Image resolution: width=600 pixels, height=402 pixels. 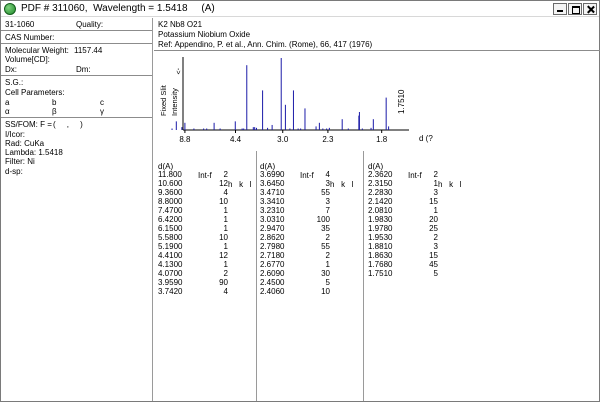 What do you see at coordinates (272, 264) in the screenshot?
I see `d-spacing-value: 2.6770` at bounding box center [272, 264].